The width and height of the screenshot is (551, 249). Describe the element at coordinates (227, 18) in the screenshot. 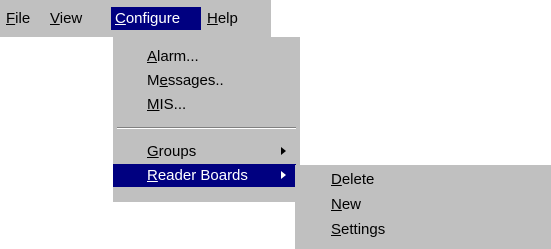

I see `menu-help-label: elp` at that location.